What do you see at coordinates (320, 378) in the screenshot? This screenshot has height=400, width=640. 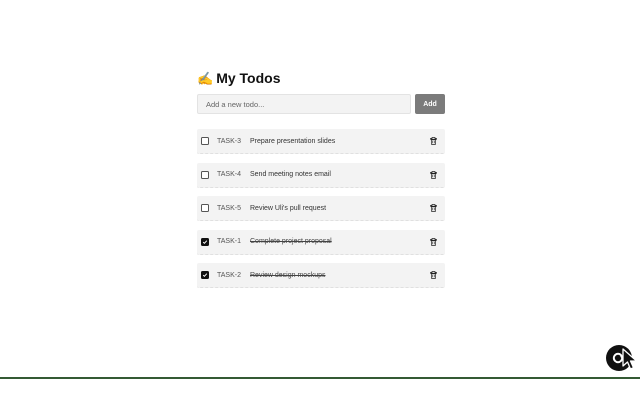 I see `bottom-divider` at bounding box center [320, 378].